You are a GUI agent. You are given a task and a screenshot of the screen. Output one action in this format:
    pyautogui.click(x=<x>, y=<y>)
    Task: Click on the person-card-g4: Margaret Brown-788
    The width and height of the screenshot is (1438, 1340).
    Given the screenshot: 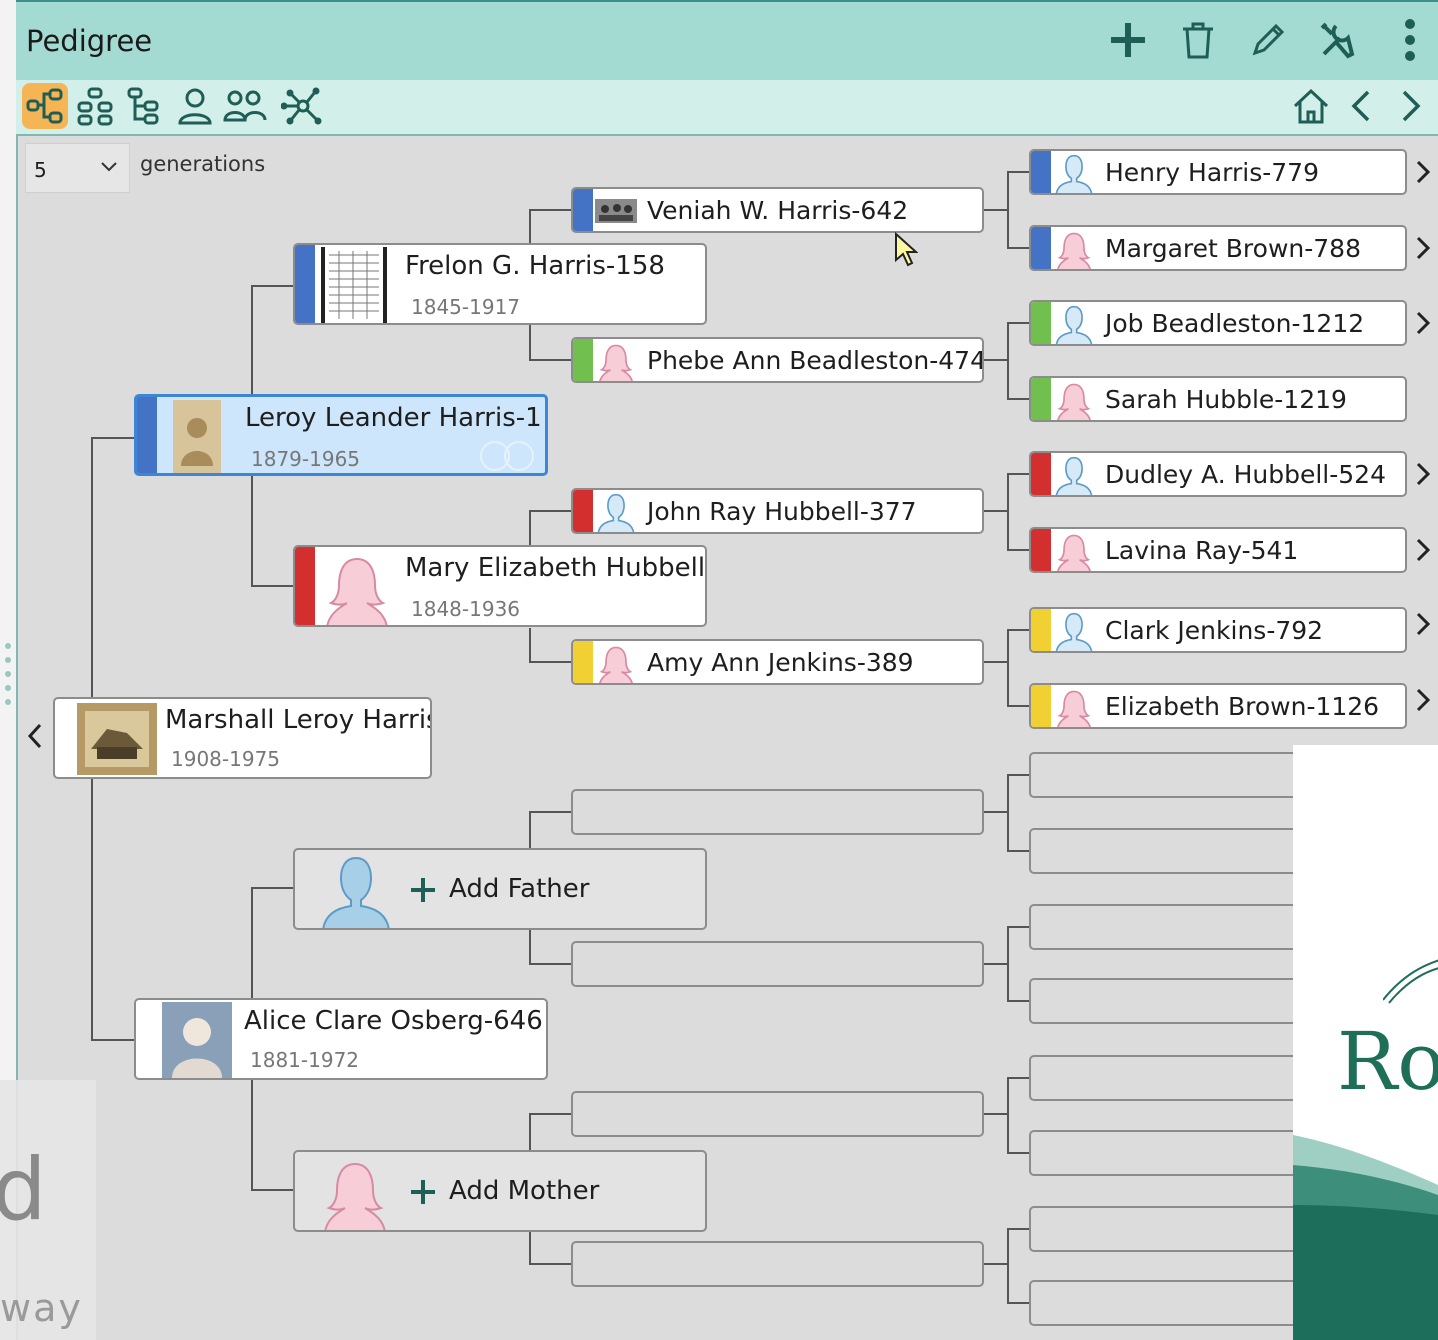 What is the action you would take?
    pyautogui.click(x=1218, y=248)
    